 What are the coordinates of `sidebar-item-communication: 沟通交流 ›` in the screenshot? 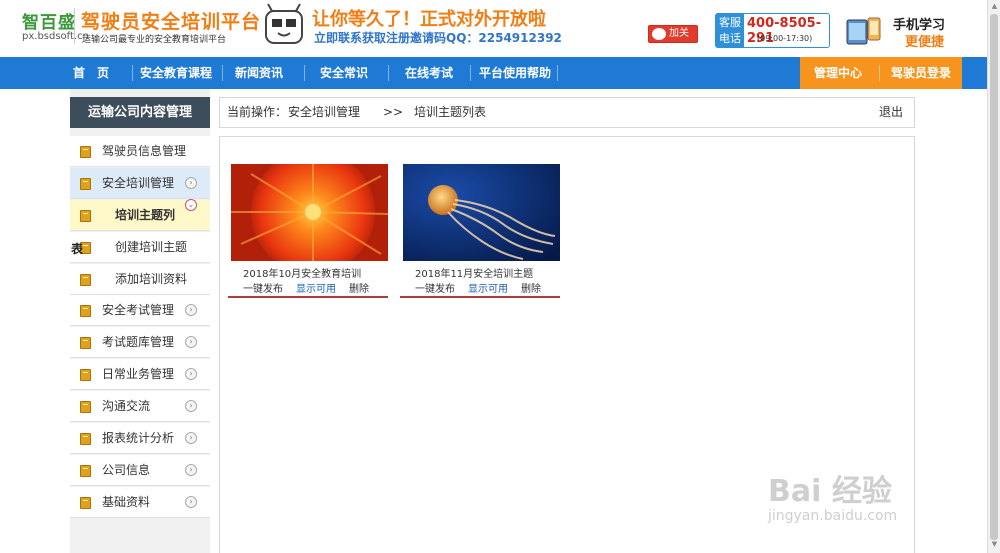 It's located at (140, 406).